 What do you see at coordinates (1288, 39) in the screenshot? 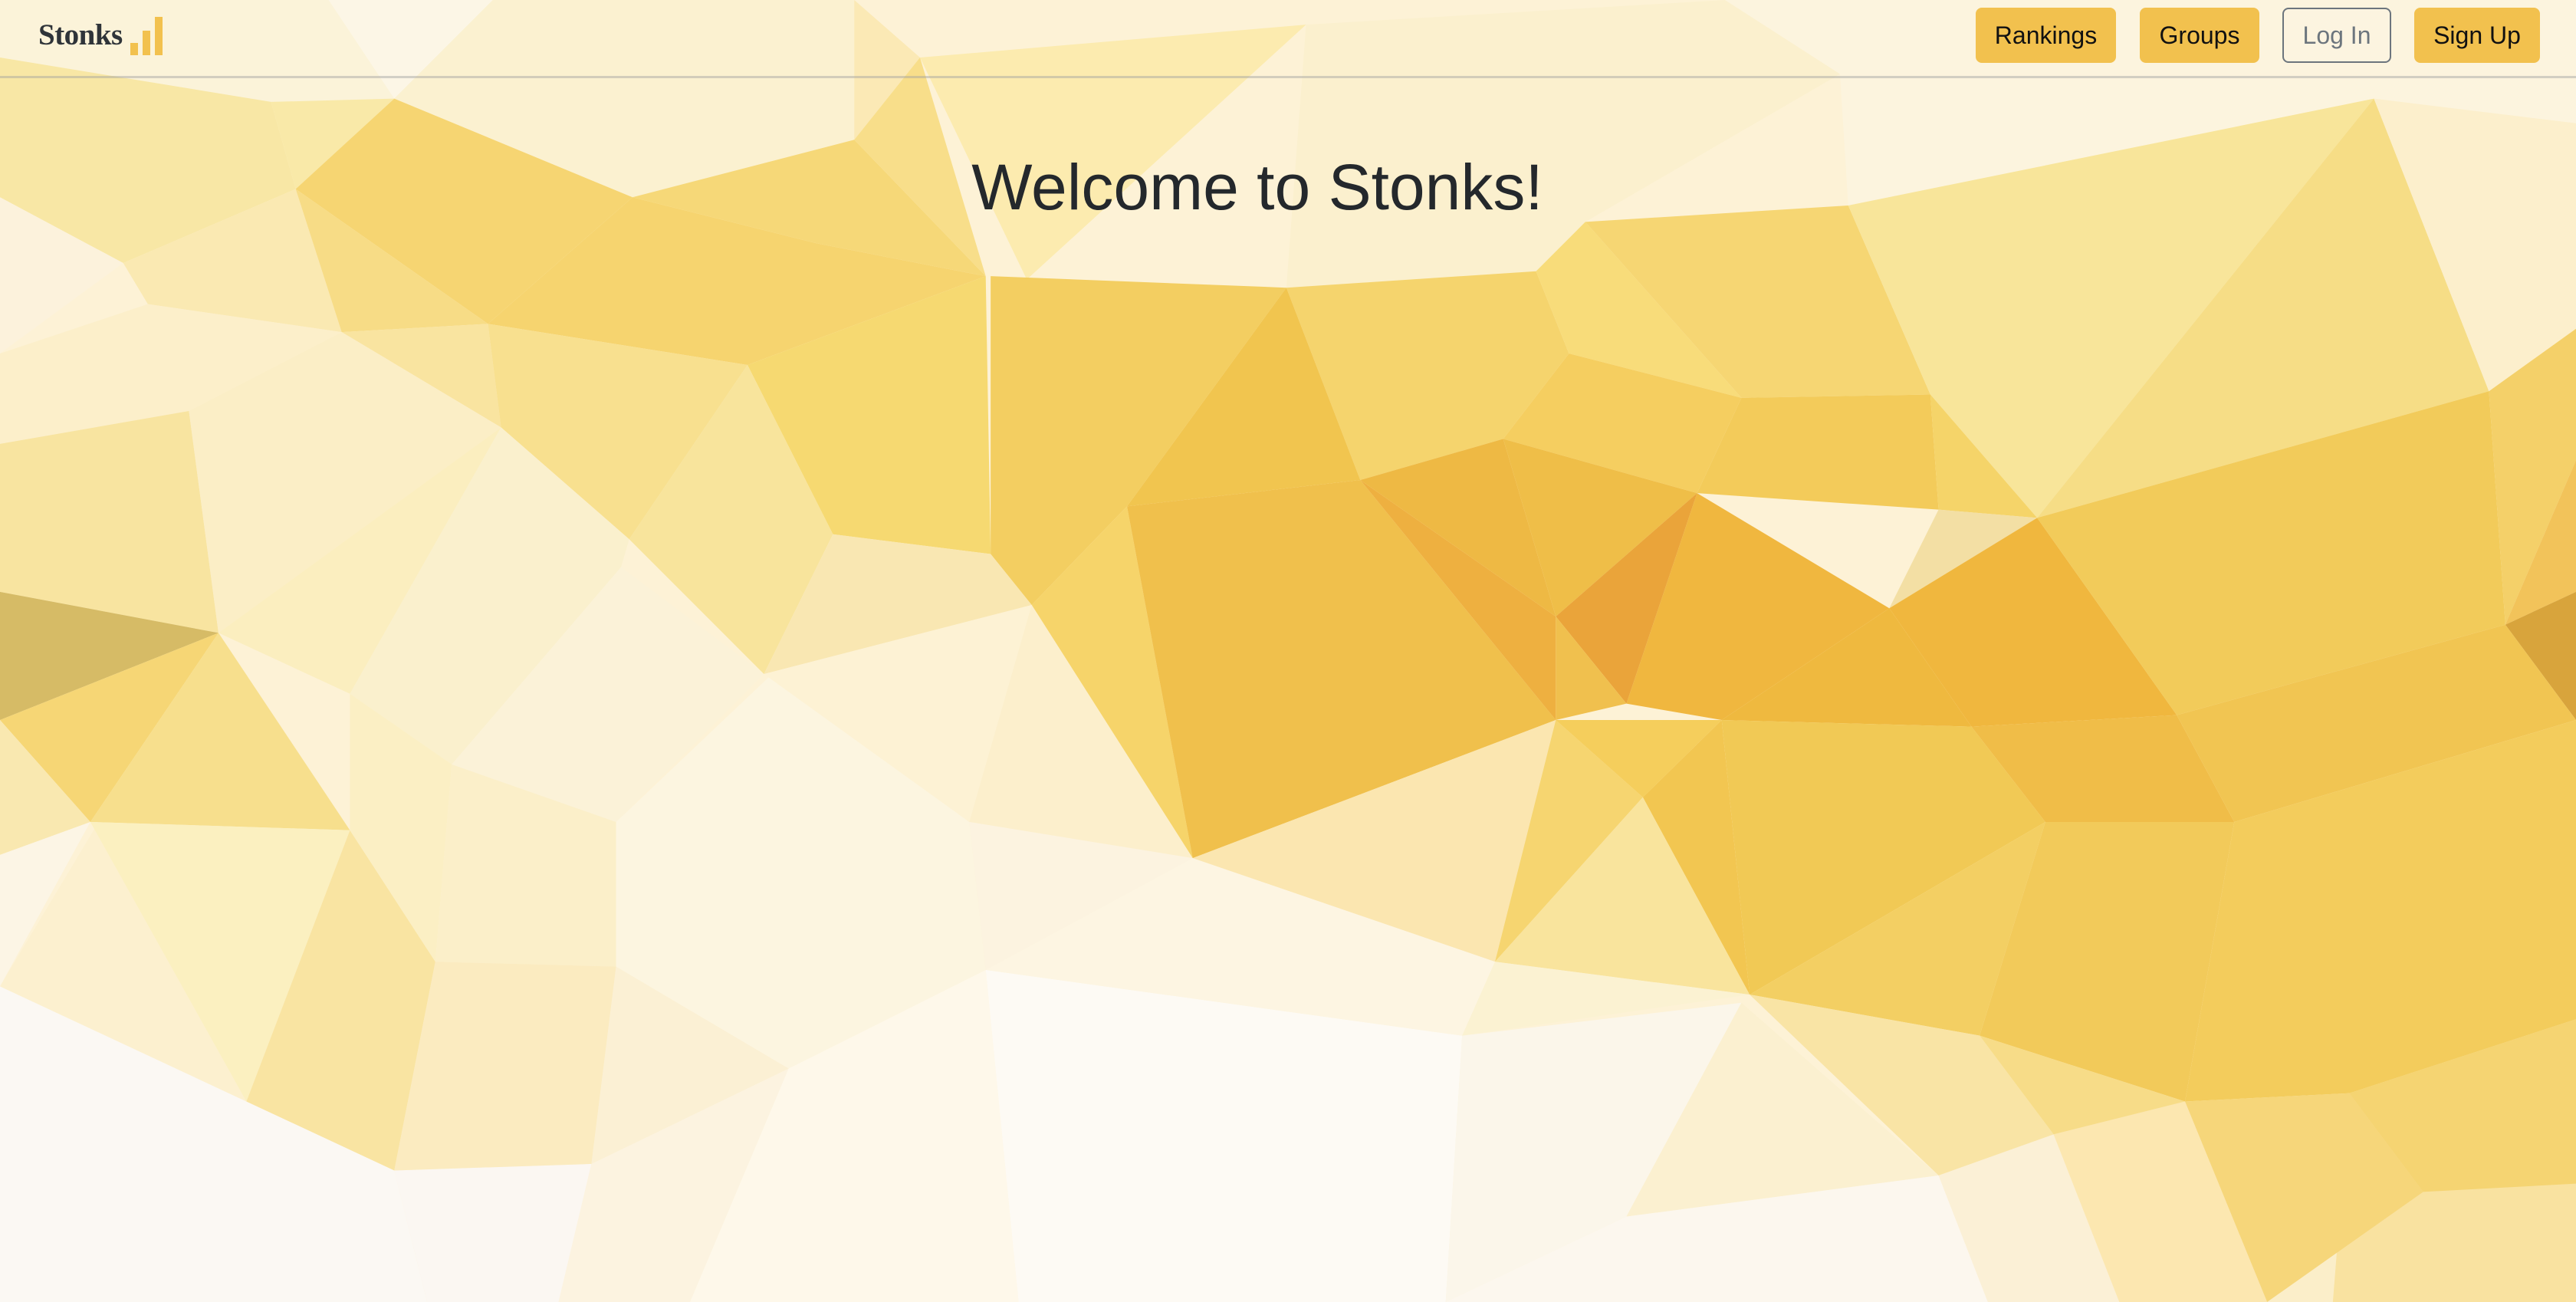
I see `top-navbar: Stonks Rankings Groups Log In Sign Up` at bounding box center [1288, 39].